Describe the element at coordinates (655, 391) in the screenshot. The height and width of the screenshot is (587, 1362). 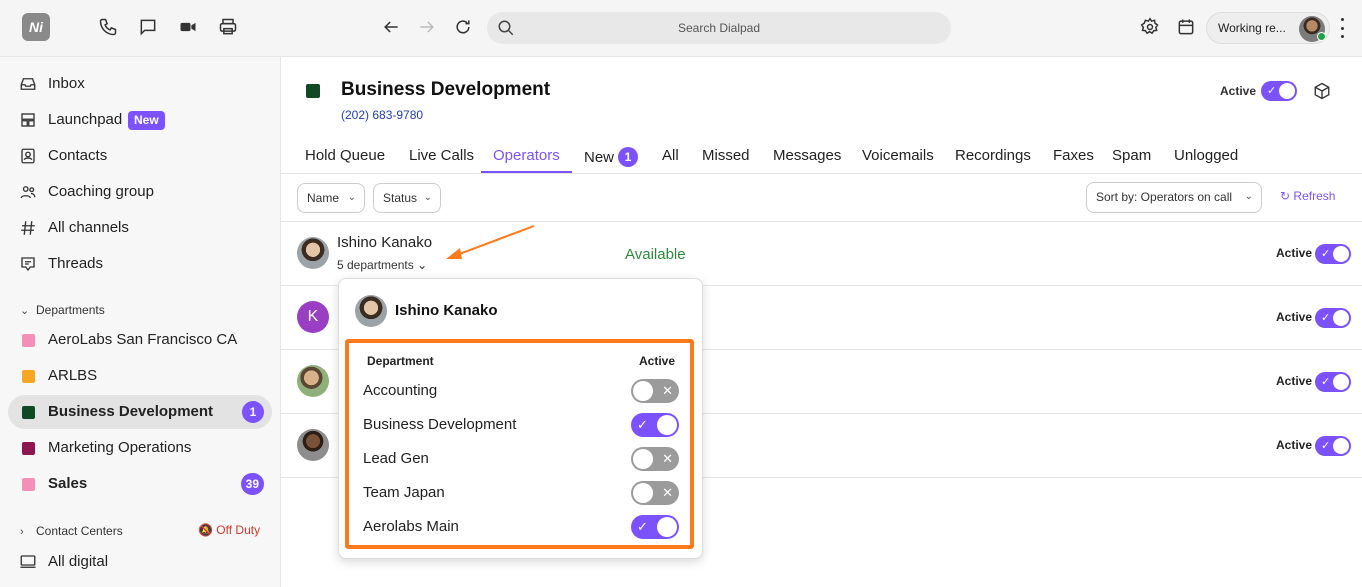
I see `dept-toggle-accounting: ✕` at that location.